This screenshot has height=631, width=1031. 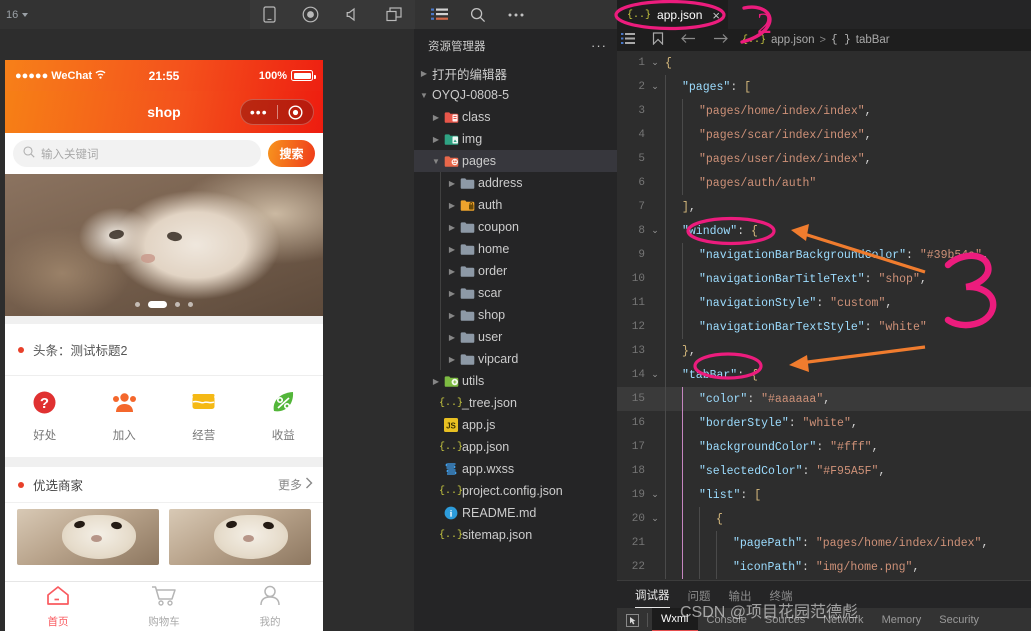 I want to click on code-line-21: 21 "pagePath": "pages/home/index/index",, so click(x=824, y=543).